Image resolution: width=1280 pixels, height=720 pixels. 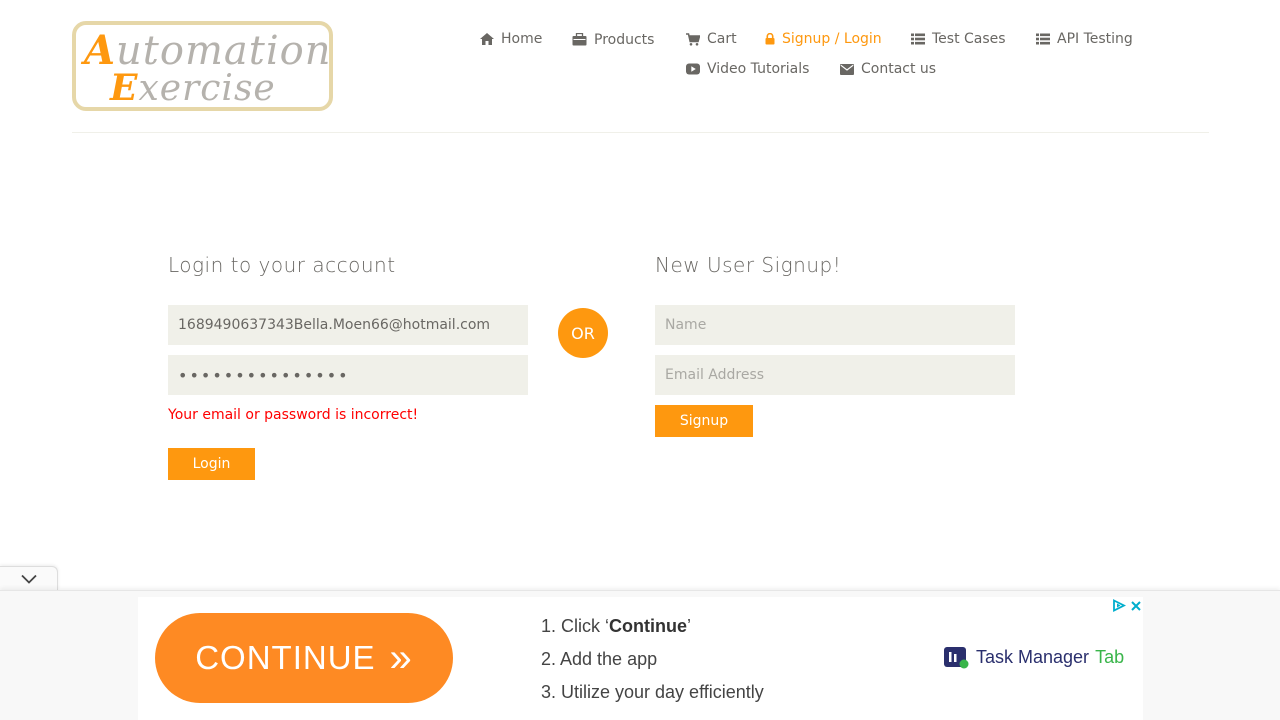 I want to click on briefcase-icon, so click(x=579, y=38).